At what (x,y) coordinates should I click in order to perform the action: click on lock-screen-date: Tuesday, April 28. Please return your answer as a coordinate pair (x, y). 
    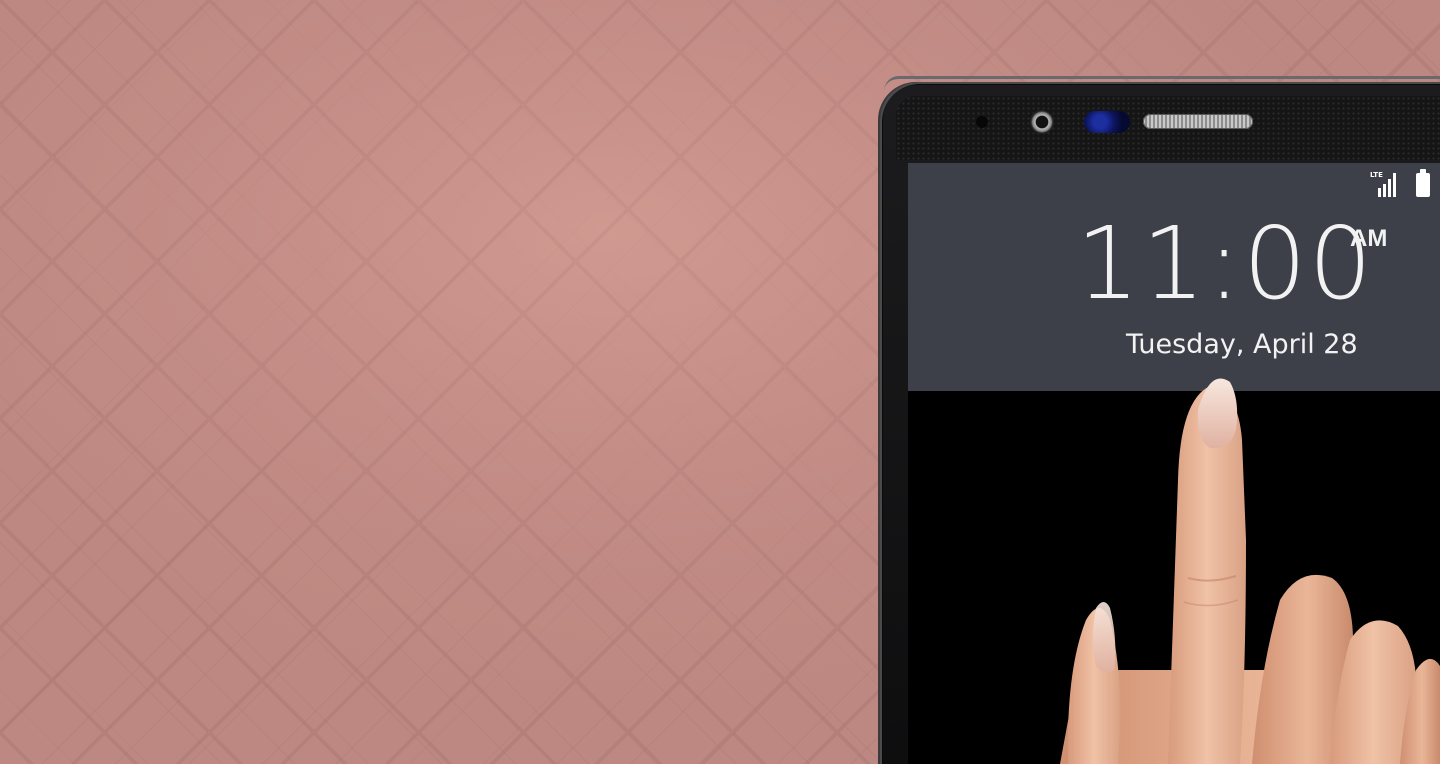
    Looking at the image, I should click on (1242, 344).